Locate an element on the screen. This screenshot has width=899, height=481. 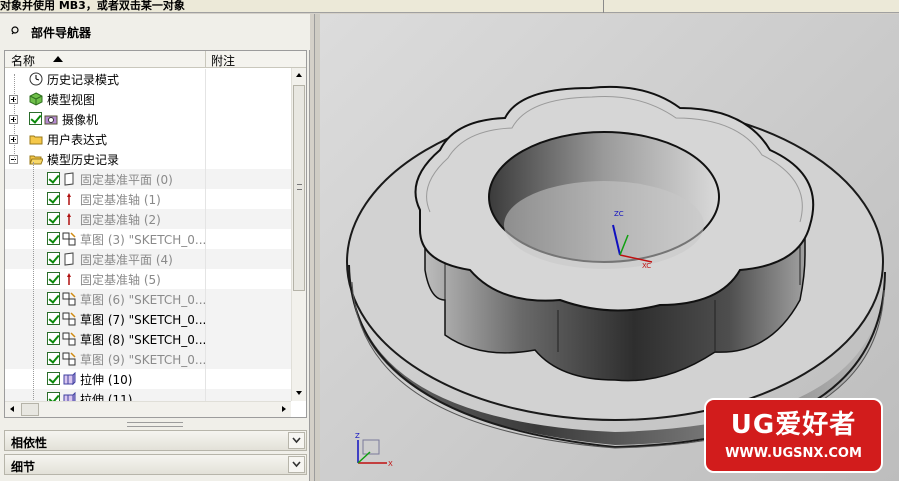
scroll-right-button is located at coordinates (283, 409).